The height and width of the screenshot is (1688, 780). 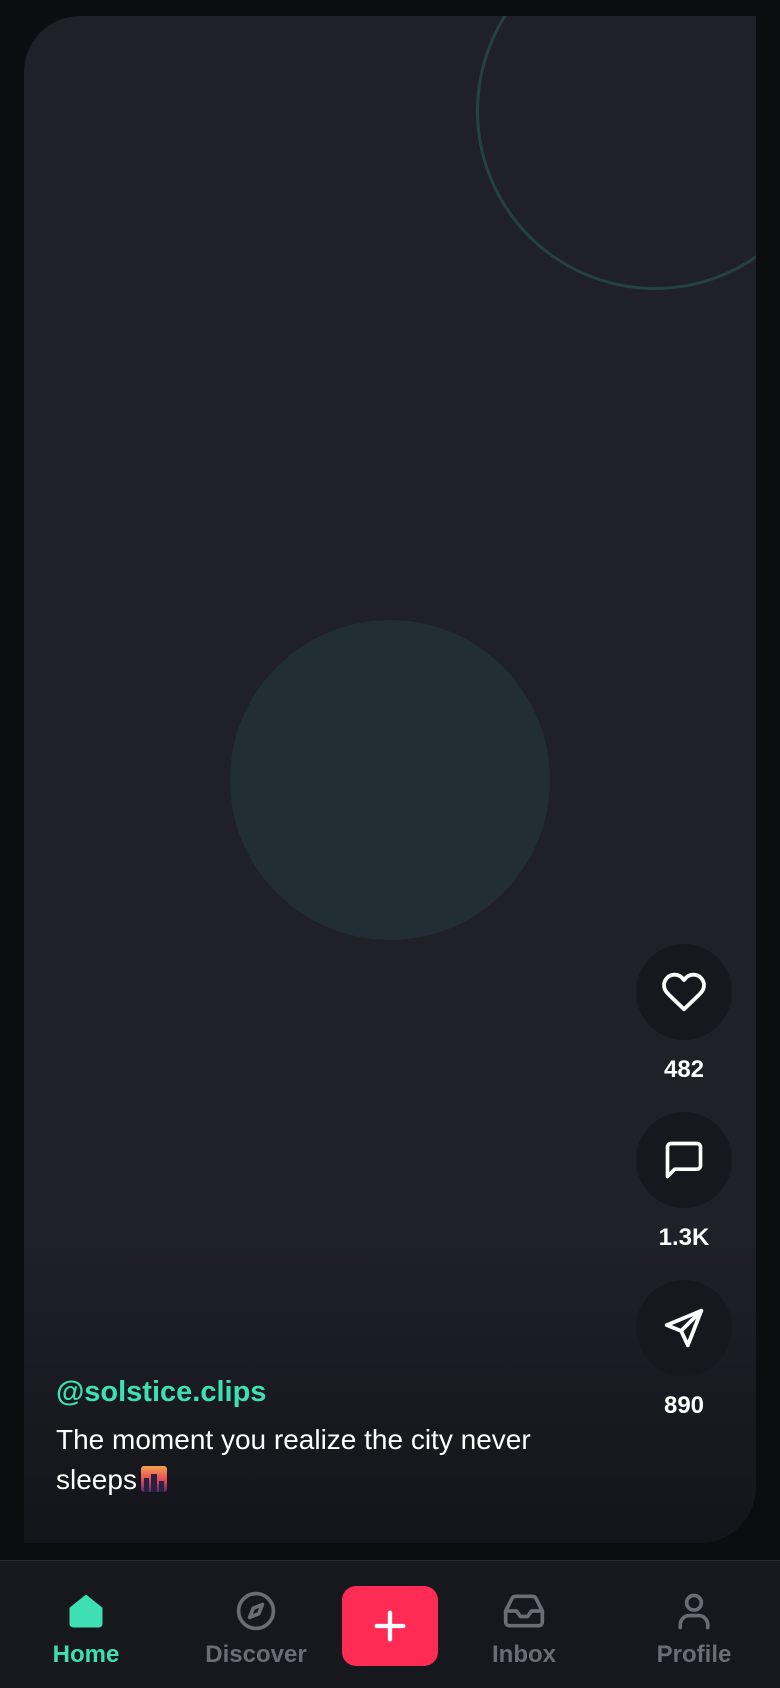 I want to click on share-action: 890, so click(x=684, y=1350).